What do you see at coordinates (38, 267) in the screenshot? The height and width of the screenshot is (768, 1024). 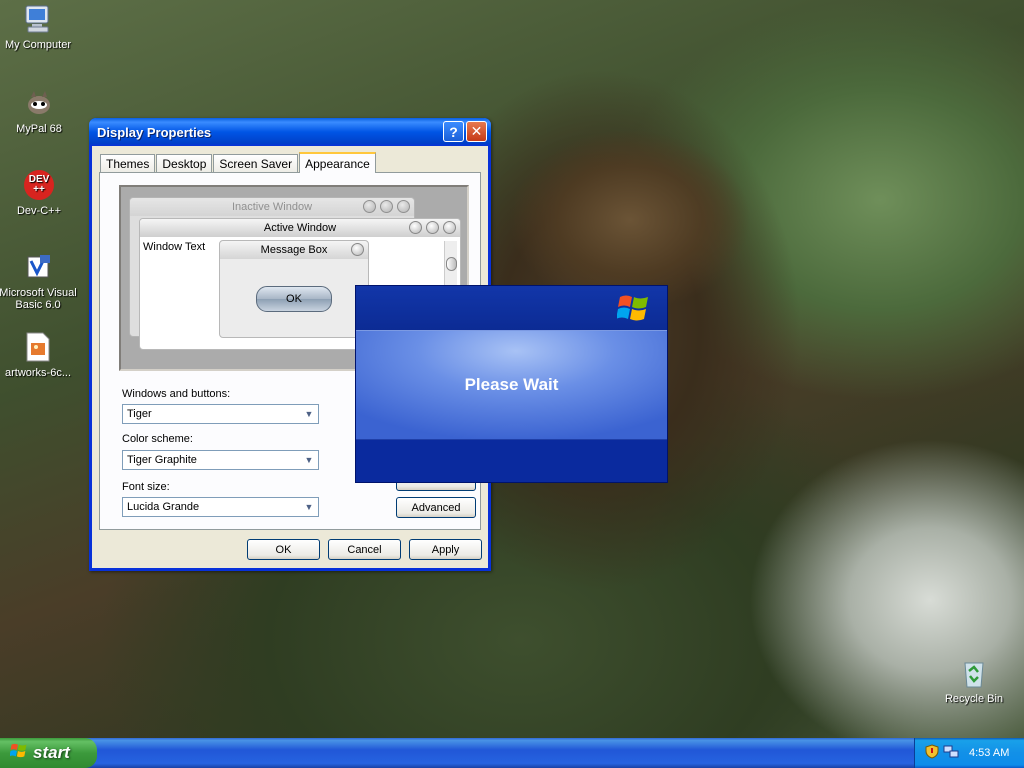 I see `vb6-icon` at bounding box center [38, 267].